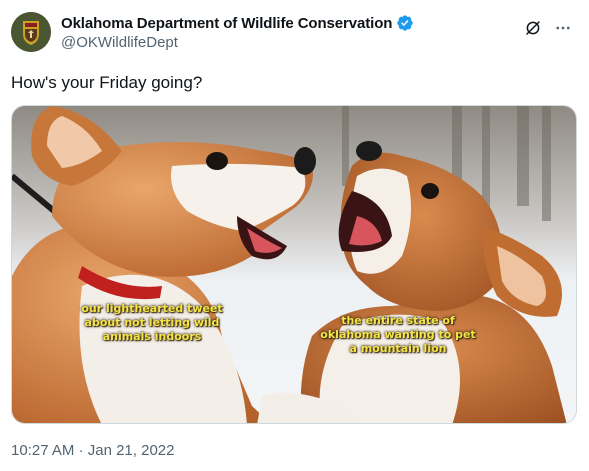  What do you see at coordinates (237, 42) in the screenshot?
I see `author-handle: @OKWildlifeDept` at bounding box center [237, 42].